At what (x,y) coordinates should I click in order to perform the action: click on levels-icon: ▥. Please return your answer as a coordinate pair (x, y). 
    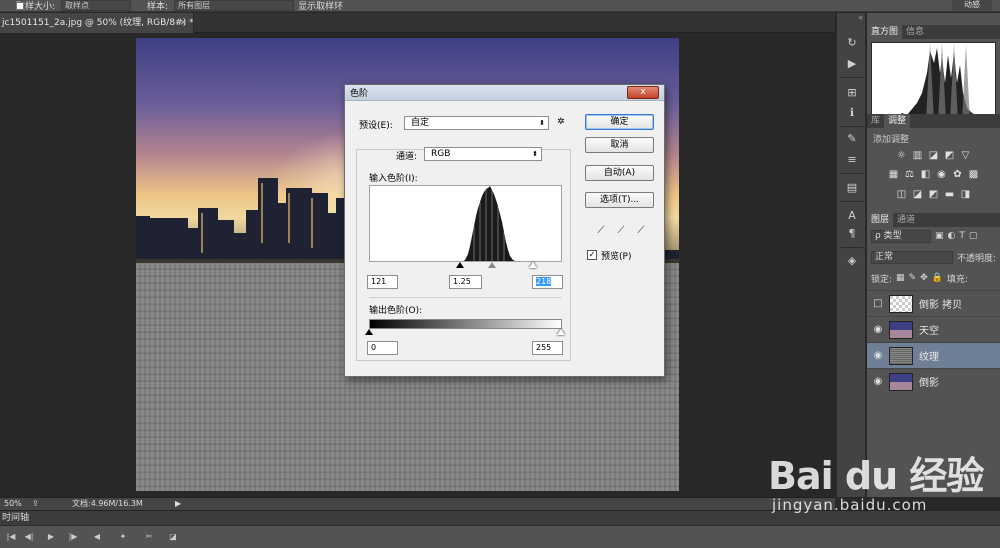
    Looking at the image, I should click on (917, 155).